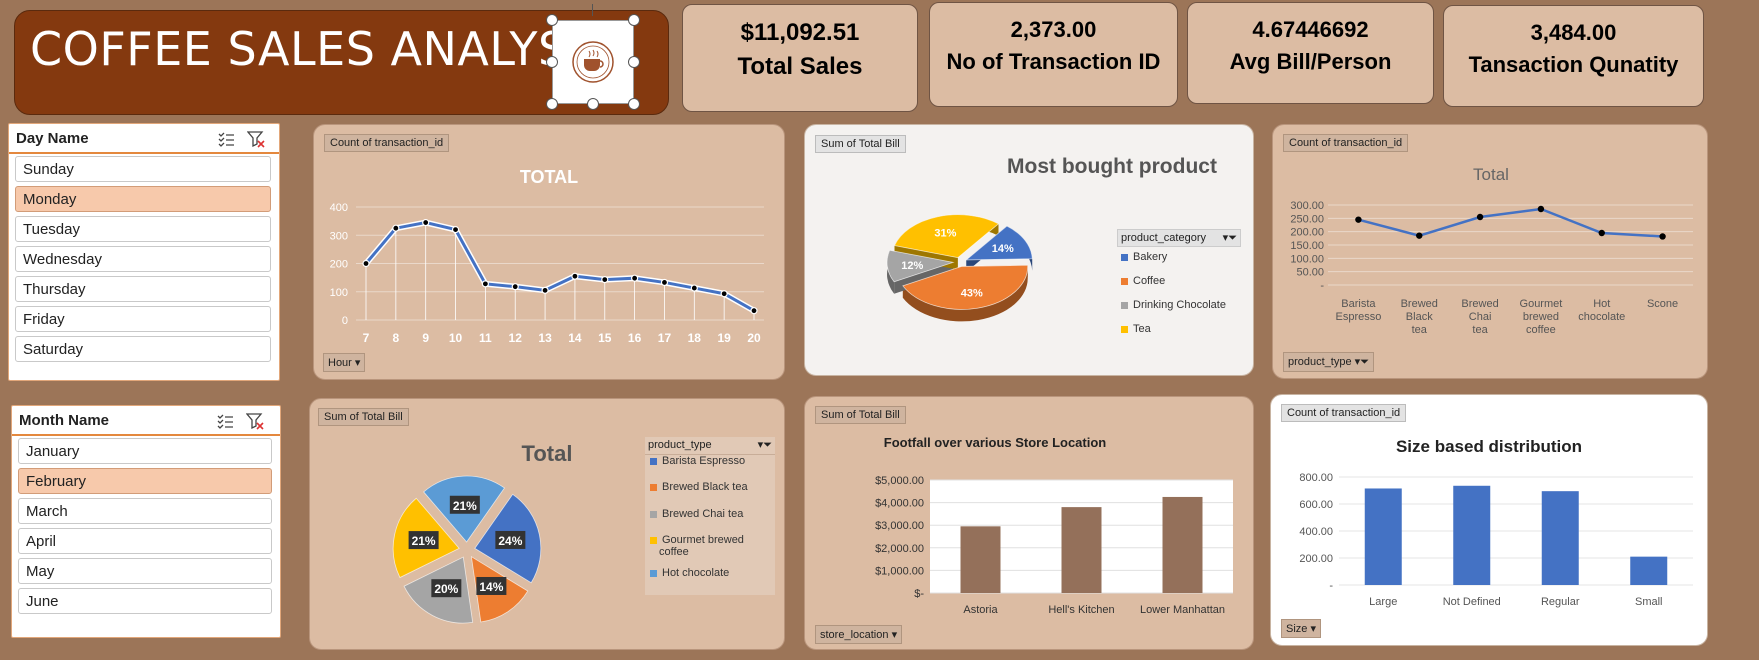 The height and width of the screenshot is (660, 1759). I want to click on logo-image, so click(593, 62).